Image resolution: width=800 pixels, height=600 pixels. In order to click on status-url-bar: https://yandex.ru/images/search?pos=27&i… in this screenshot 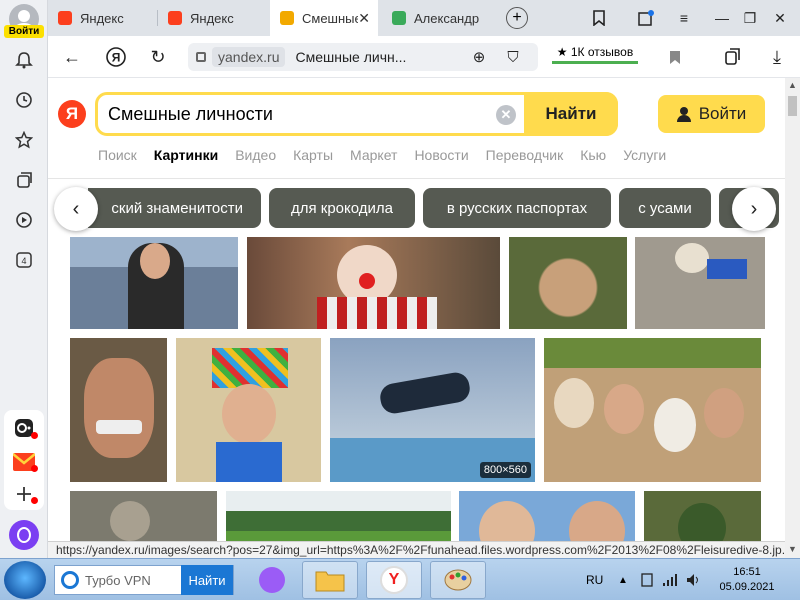, I will do `click(416, 549)`.